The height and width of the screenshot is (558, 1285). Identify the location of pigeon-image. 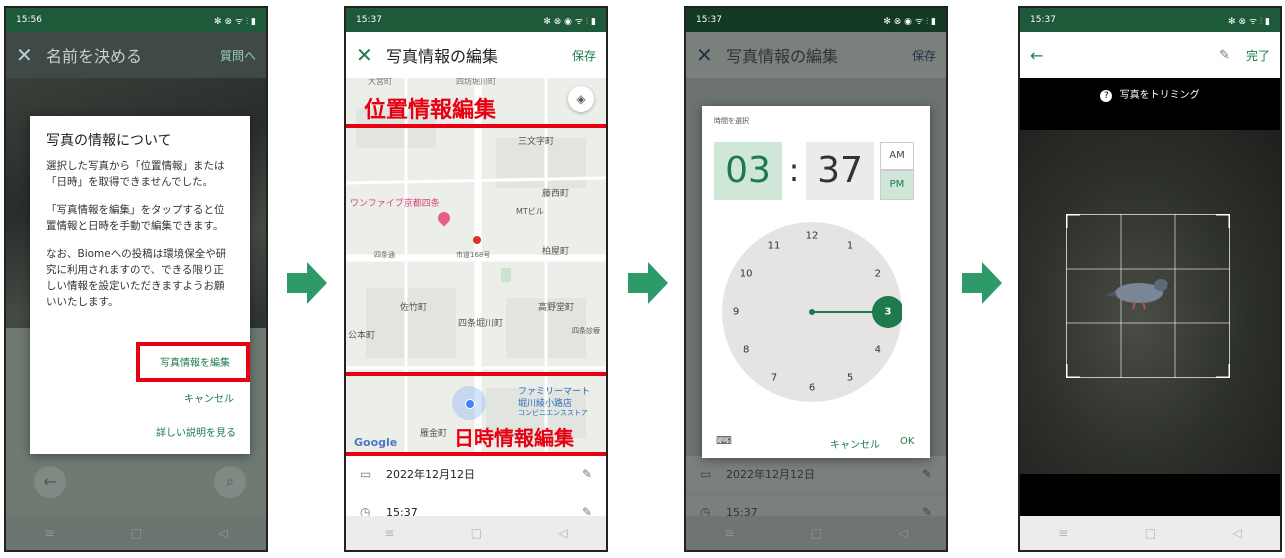
(1141, 291).